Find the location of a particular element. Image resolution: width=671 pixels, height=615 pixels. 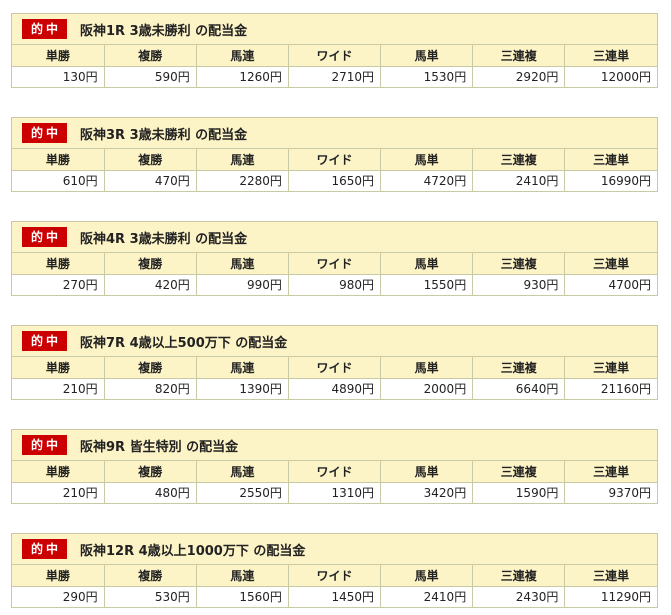

payout-cell: 4890円 is located at coordinates (335, 388).